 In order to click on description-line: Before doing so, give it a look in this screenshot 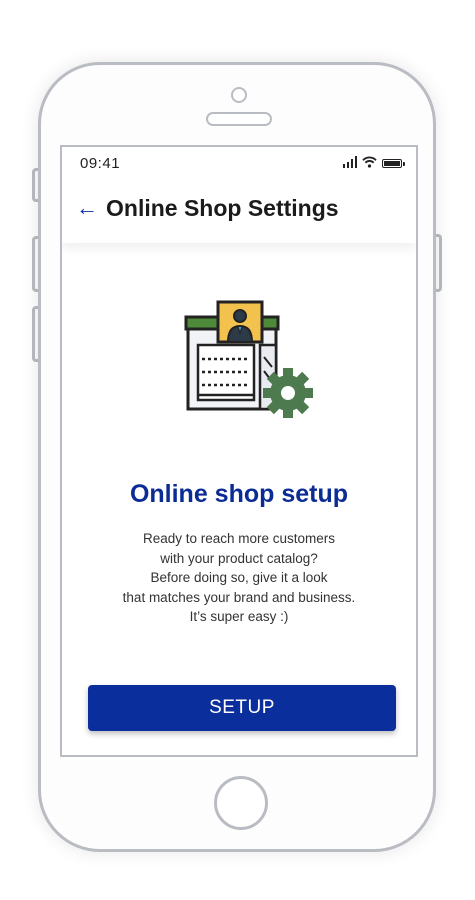, I will do `click(239, 577)`.